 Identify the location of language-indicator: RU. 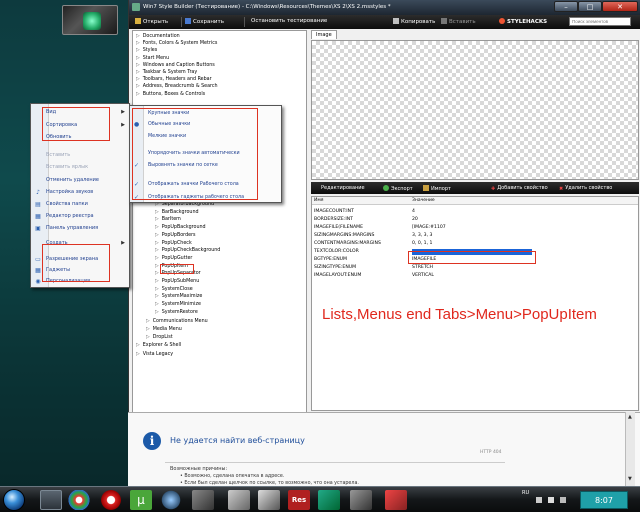
(525, 493).